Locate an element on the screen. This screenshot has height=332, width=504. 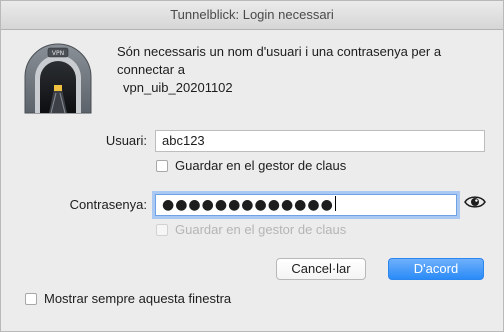
message-line-2: connectar a is located at coordinates (151, 69).